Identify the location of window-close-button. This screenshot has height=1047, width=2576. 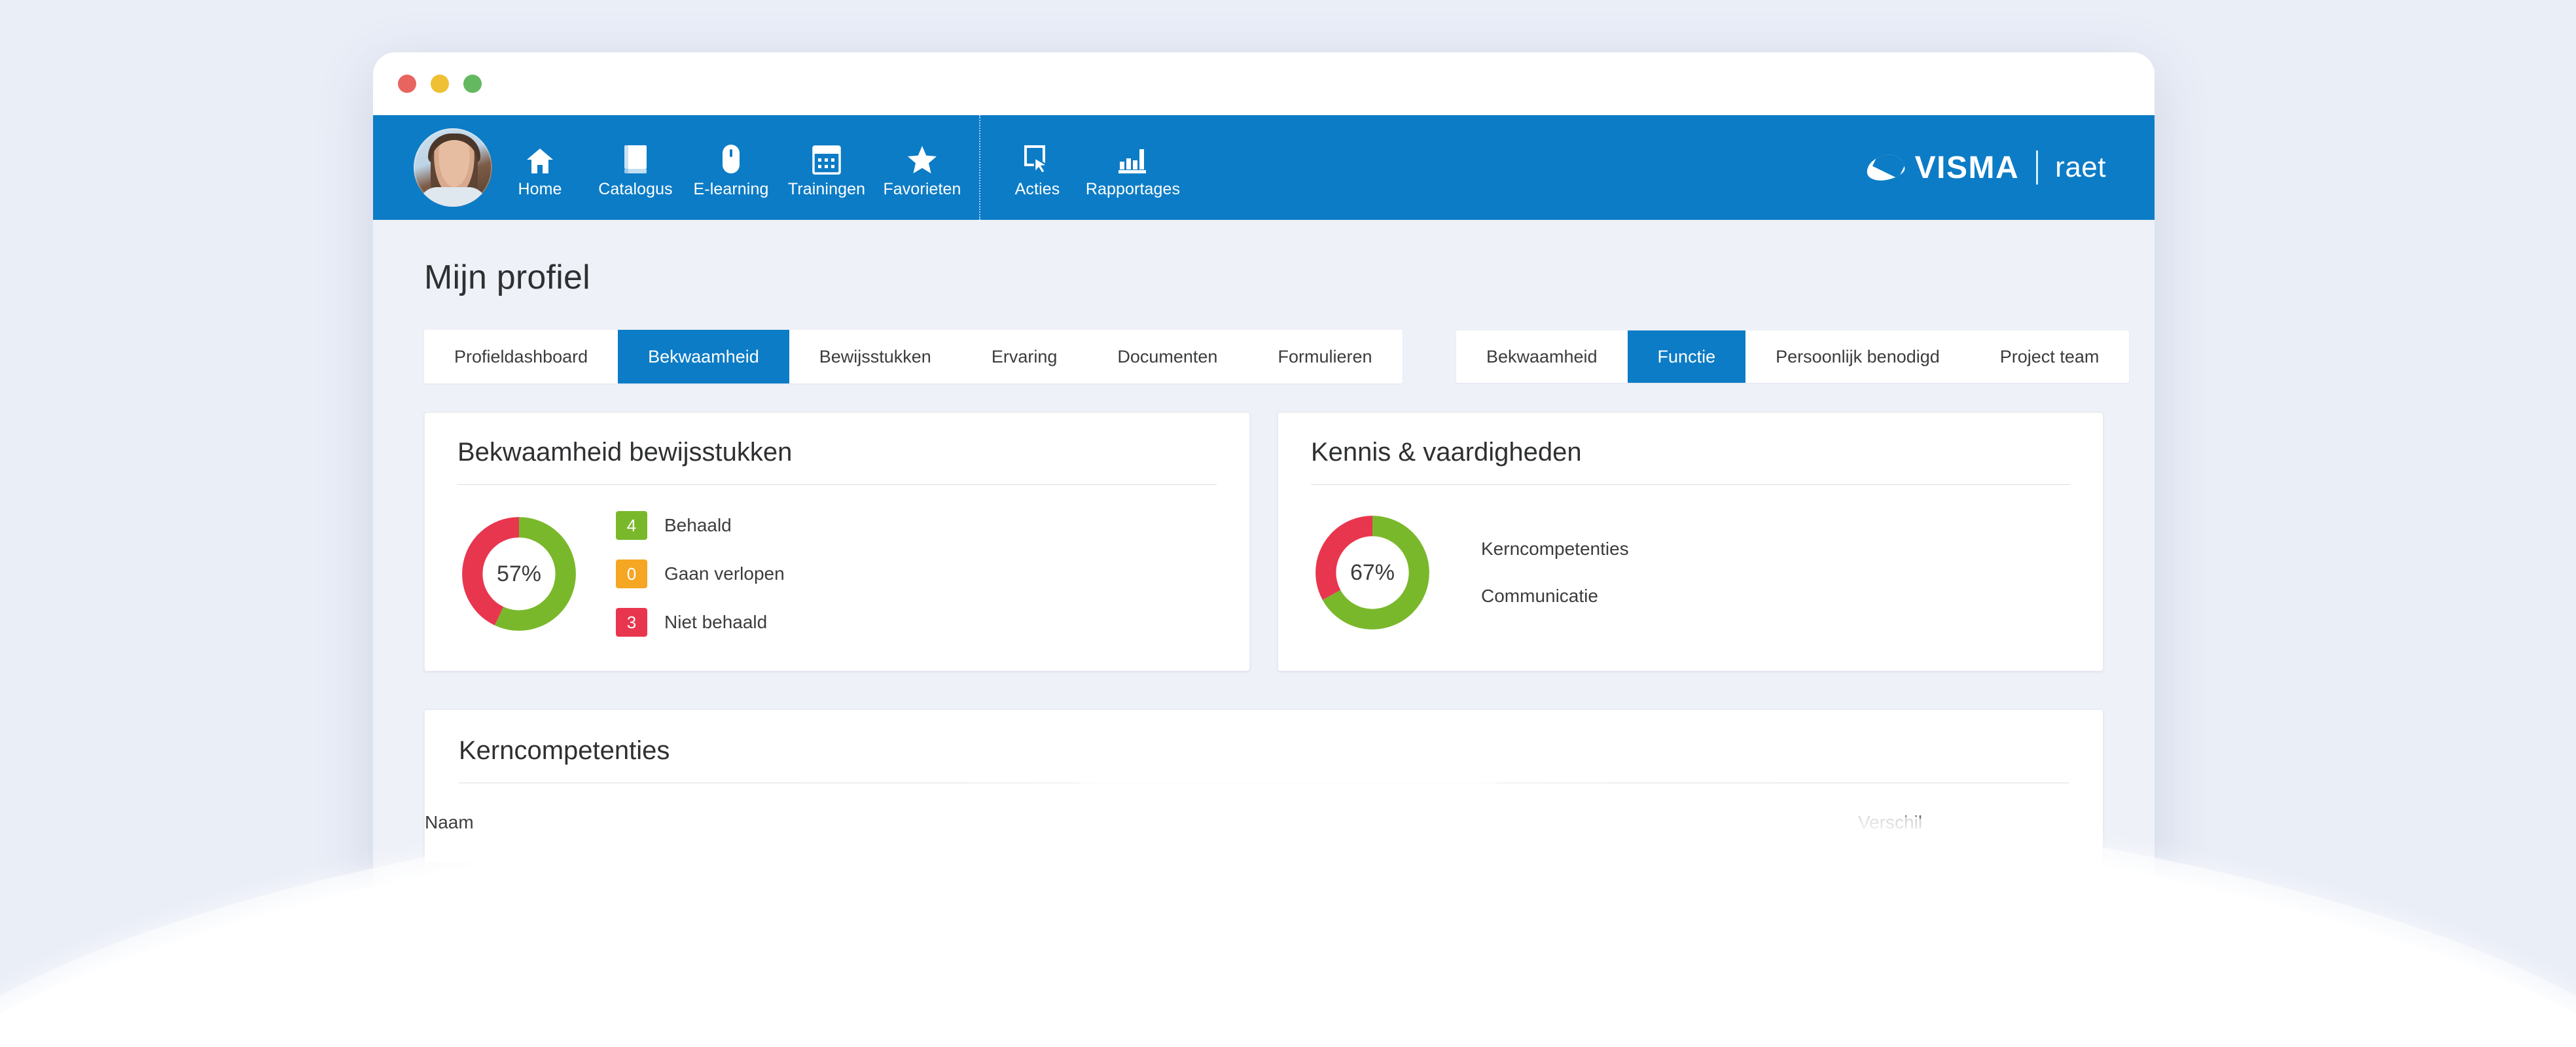
(407, 84).